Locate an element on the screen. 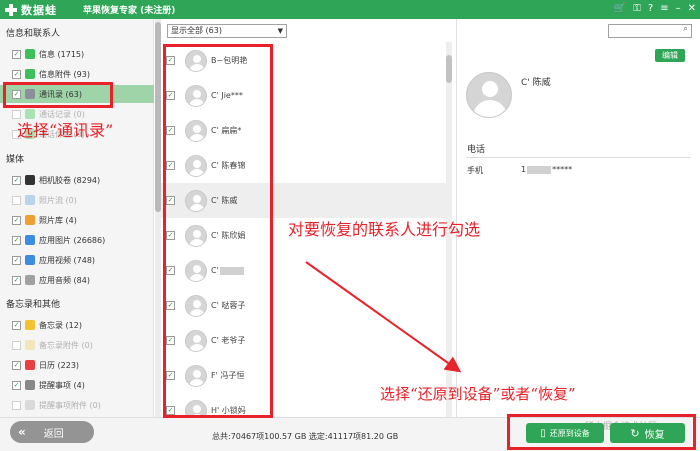  double-chevron-left-icon: « is located at coordinates (22, 432).